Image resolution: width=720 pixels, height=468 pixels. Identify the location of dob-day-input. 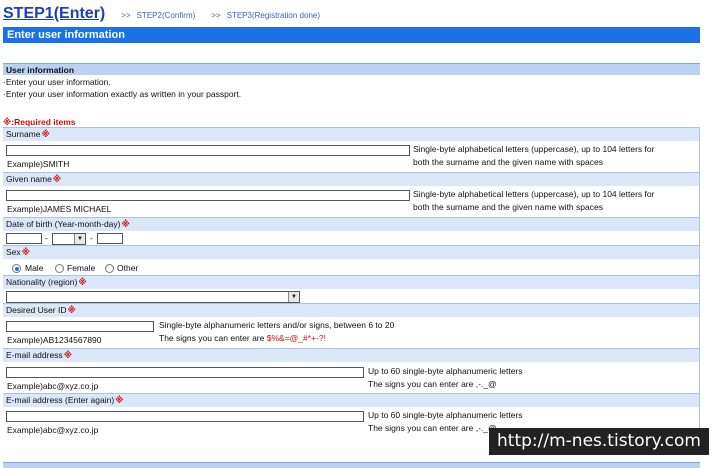
(110, 238).